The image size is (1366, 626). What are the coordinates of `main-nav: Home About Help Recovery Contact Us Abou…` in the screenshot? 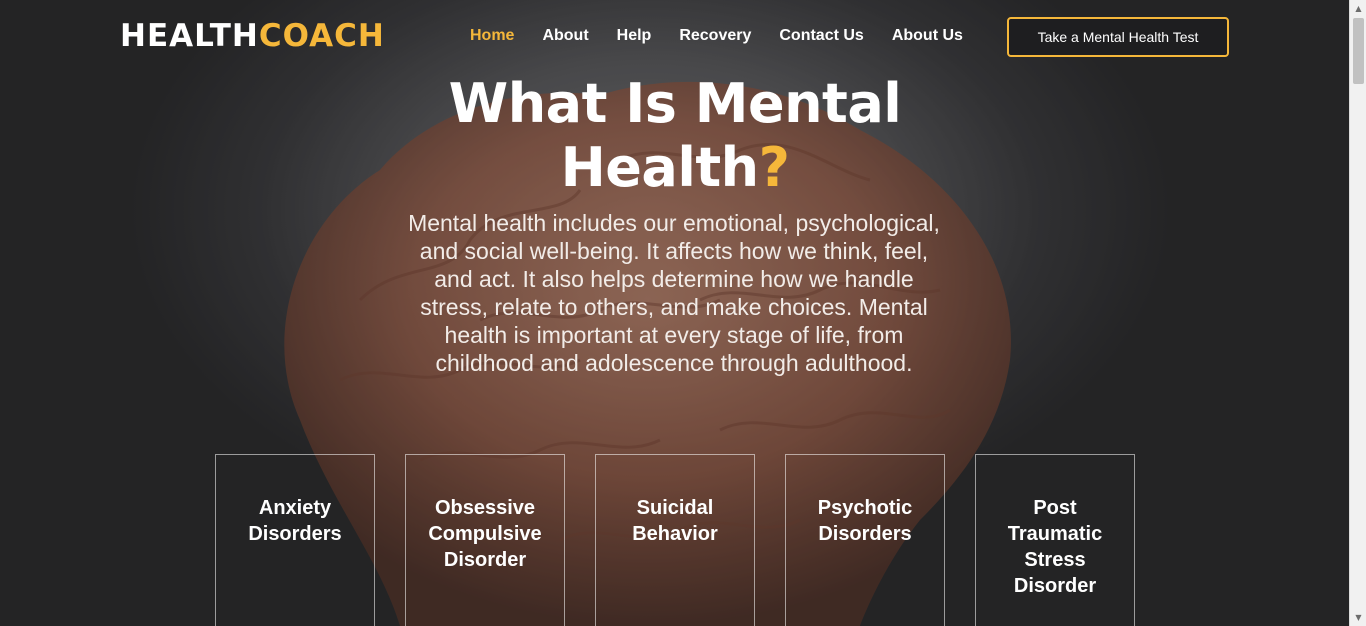 It's located at (730, 36).